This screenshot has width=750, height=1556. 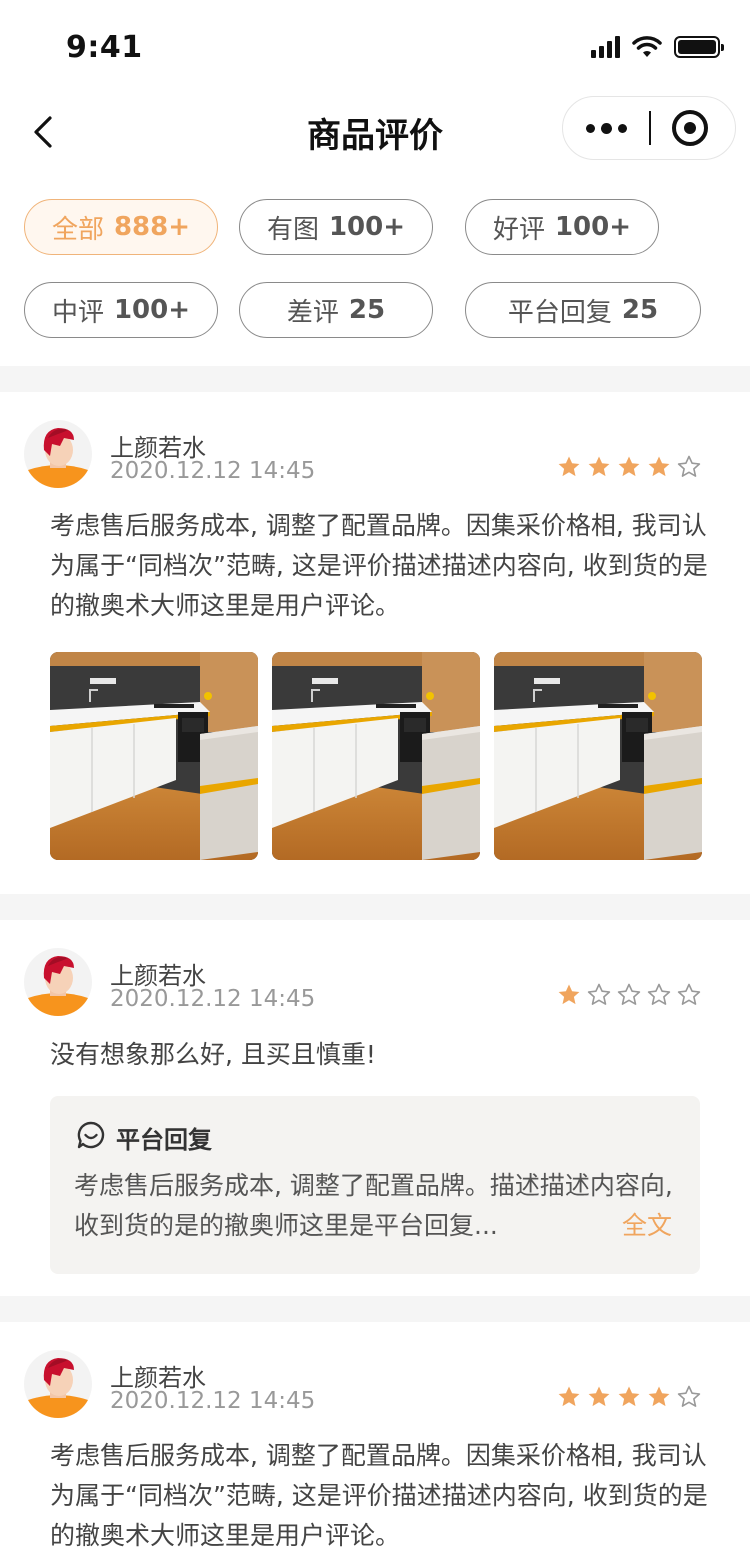 What do you see at coordinates (375, 44) in the screenshot?
I see `status-bar: 9:41` at bounding box center [375, 44].